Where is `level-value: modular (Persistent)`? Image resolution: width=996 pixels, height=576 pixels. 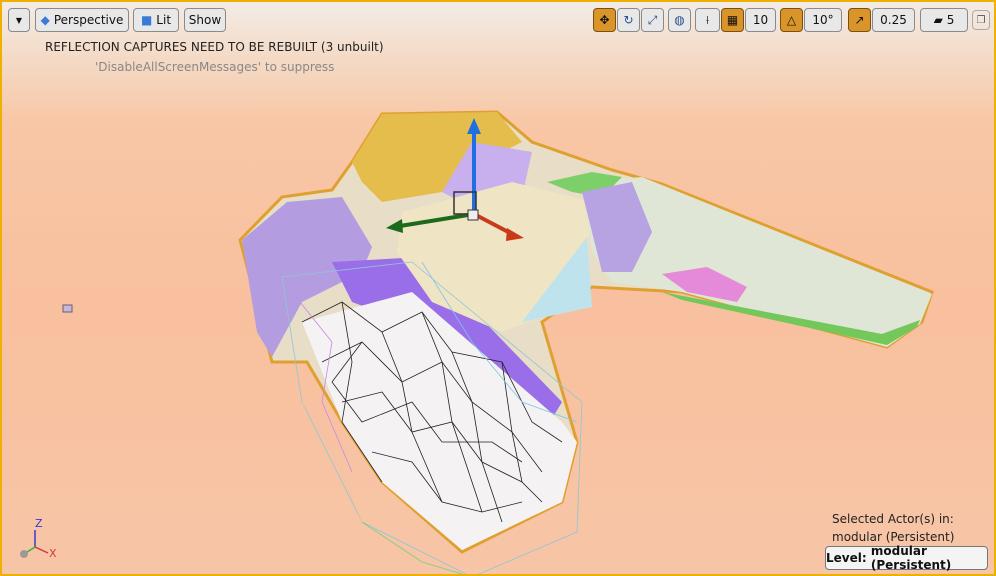 level-value: modular (Persistent) is located at coordinates (911, 558).